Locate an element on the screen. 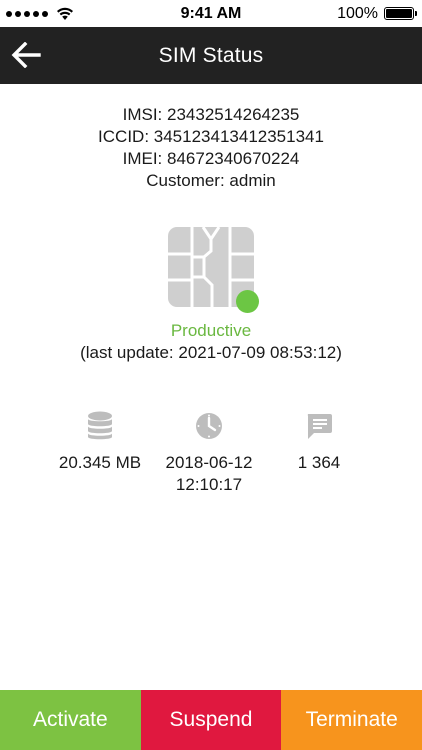 The image size is (422, 750). imei-line: IMEI: 84672340670224 is located at coordinates (211, 158).